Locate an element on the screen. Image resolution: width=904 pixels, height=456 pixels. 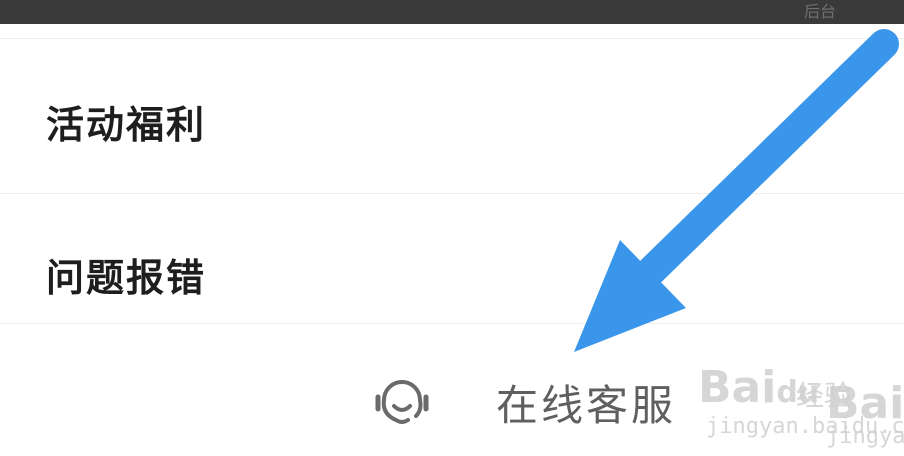
online-support-button: 在线客服 is located at coordinates (523, 402).